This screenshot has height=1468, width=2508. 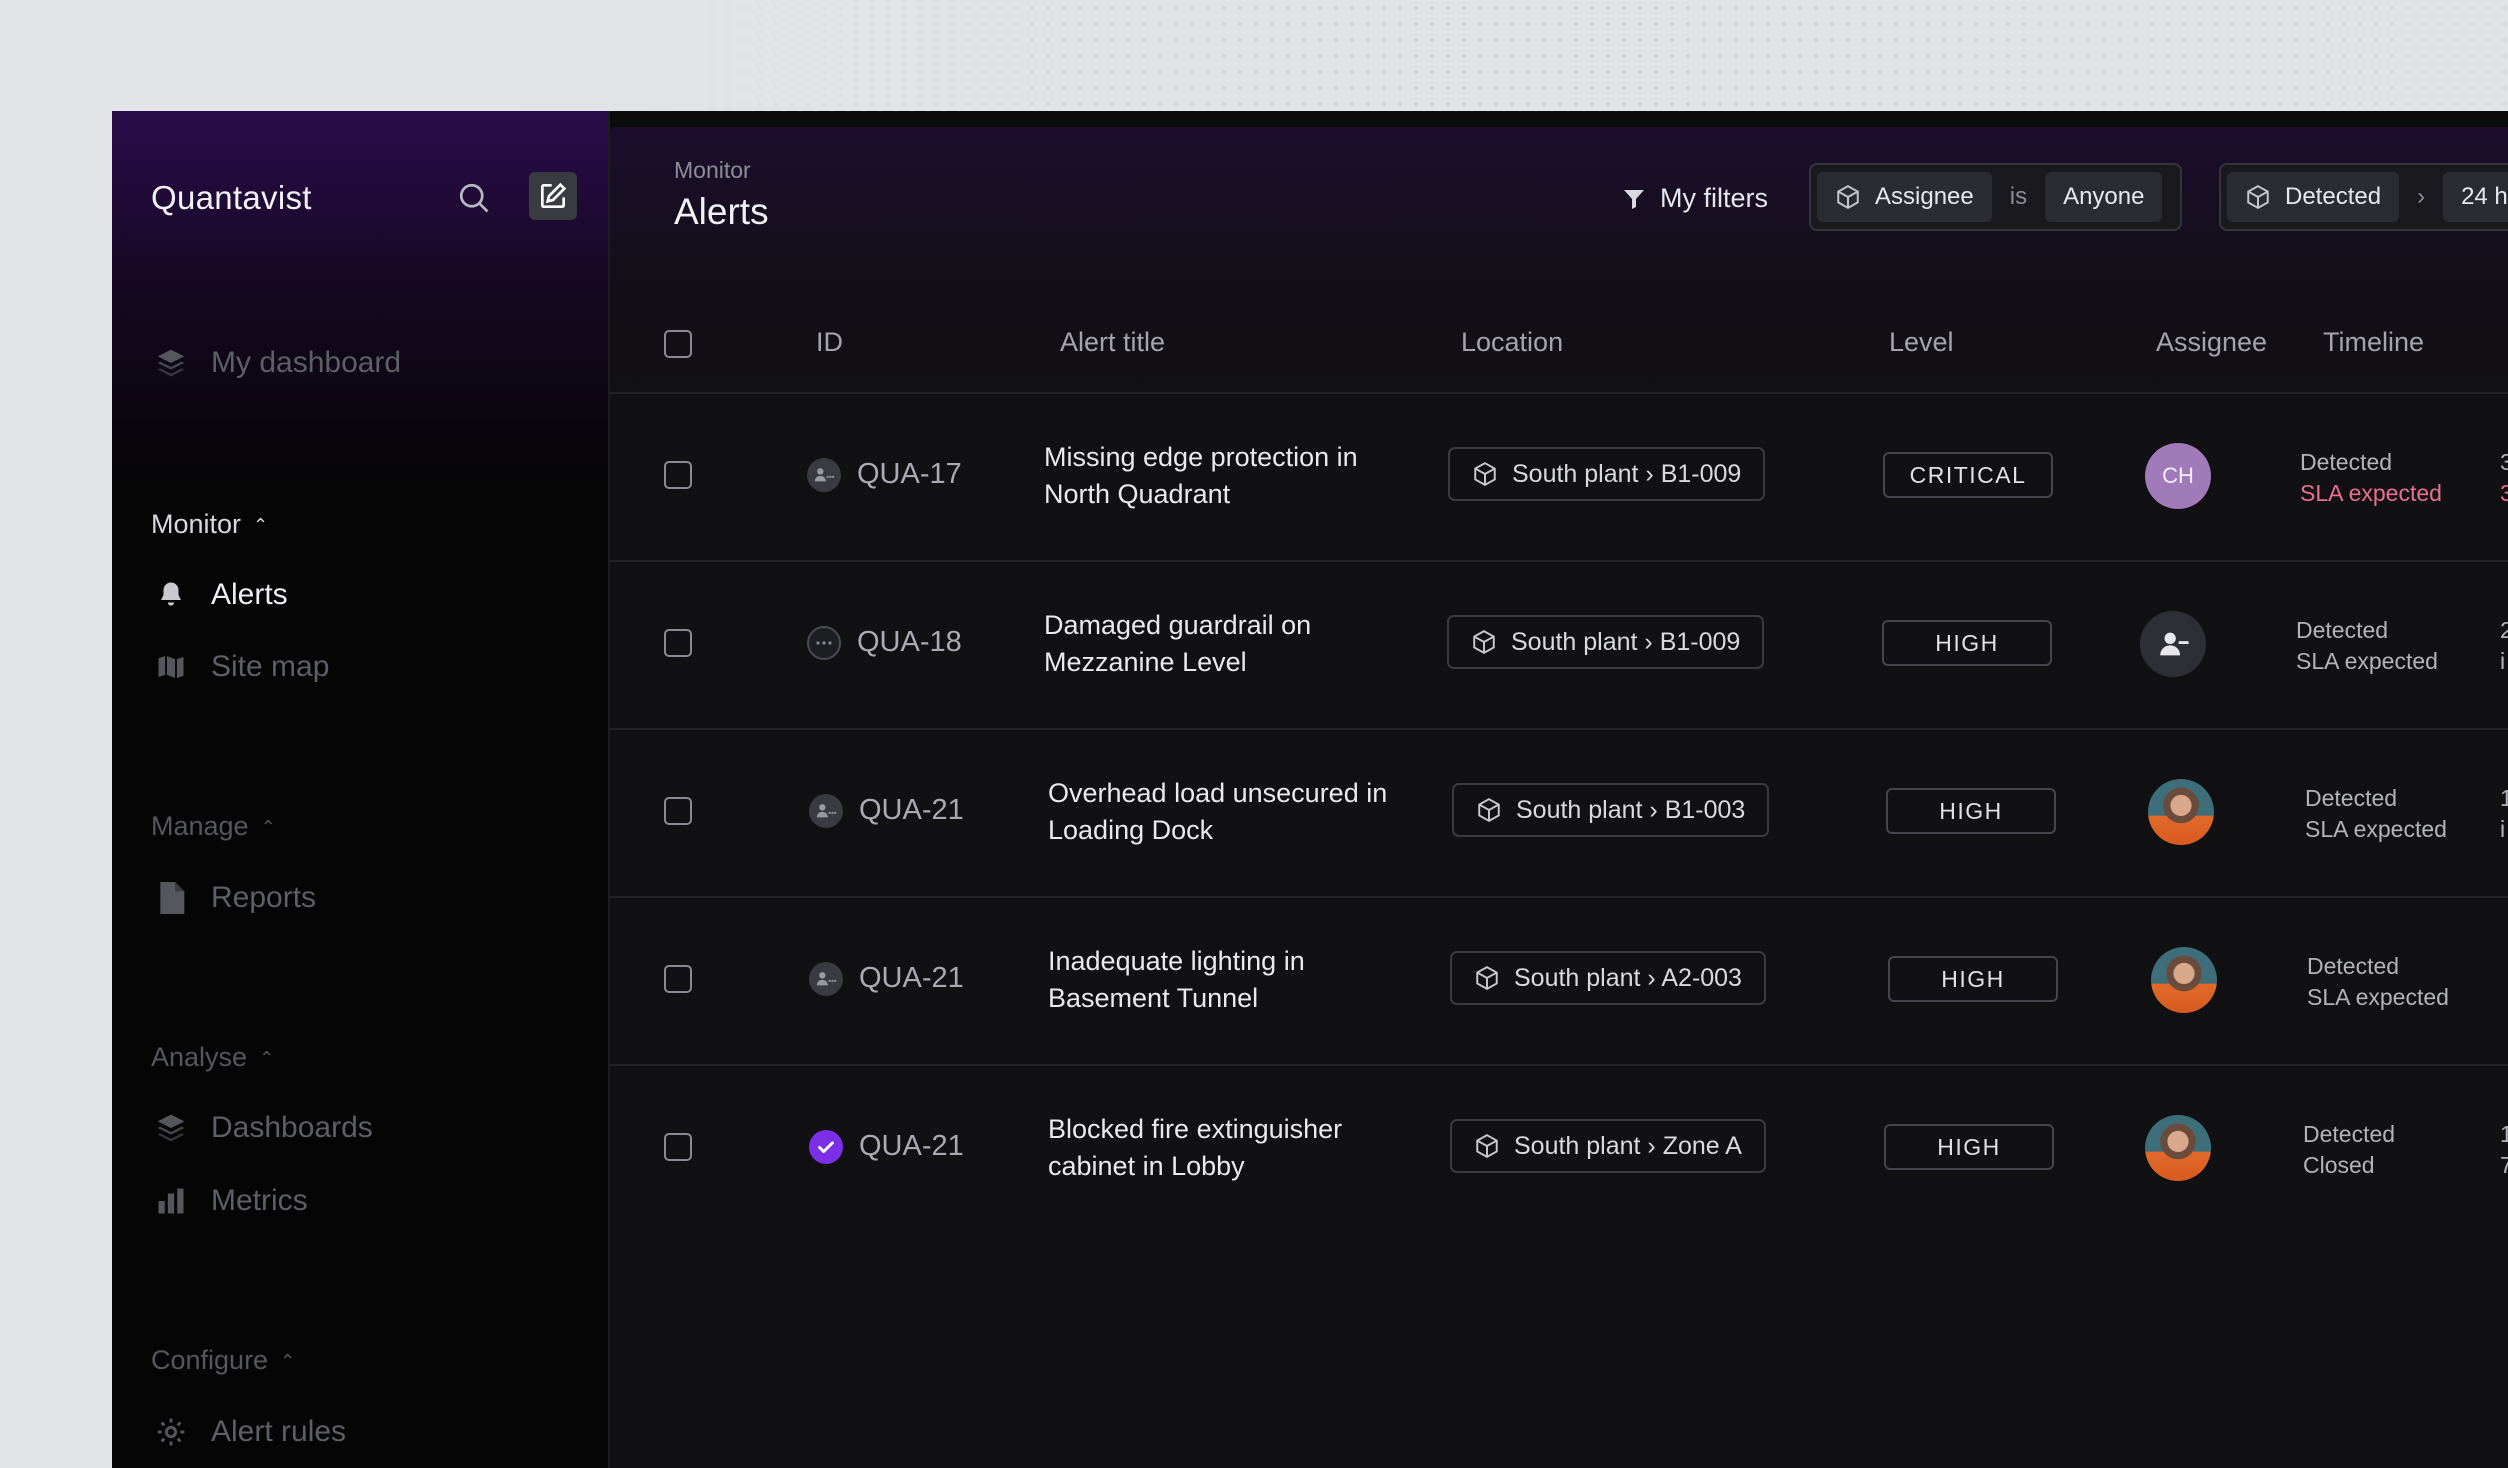 What do you see at coordinates (212, 1057) in the screenshot?
I see `section-analyse: Analyse ⌃` at bounding box center [212, 1057].